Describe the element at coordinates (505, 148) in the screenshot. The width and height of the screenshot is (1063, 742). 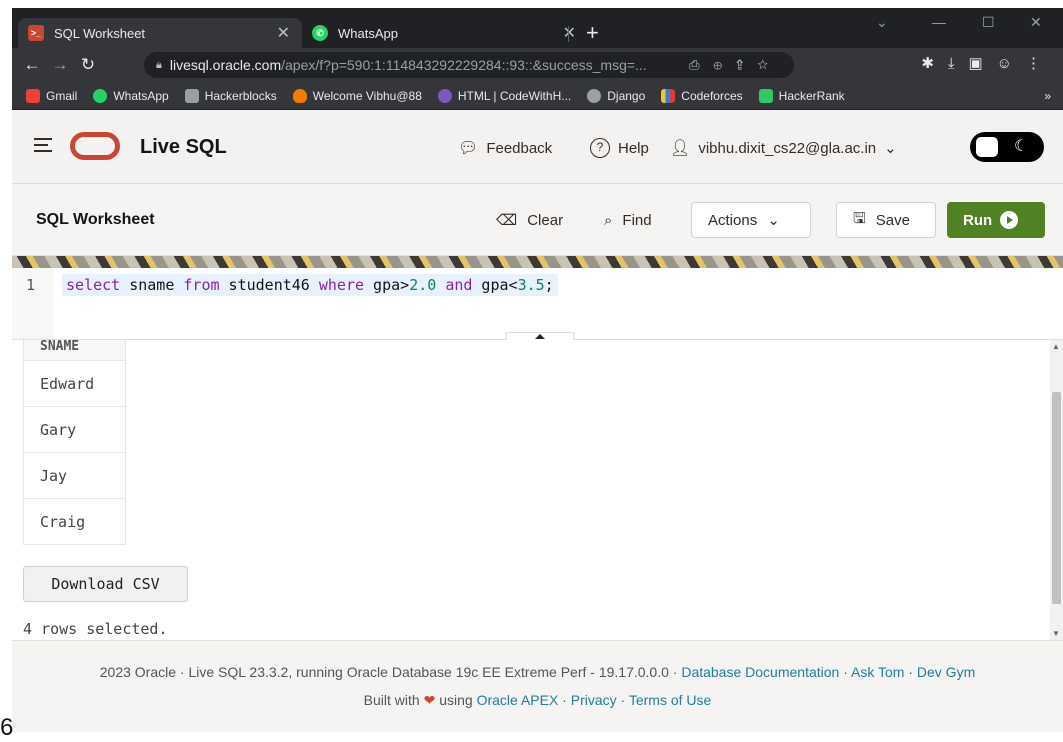
I see `feedback-link: 💬︎ Feedback` at that location.